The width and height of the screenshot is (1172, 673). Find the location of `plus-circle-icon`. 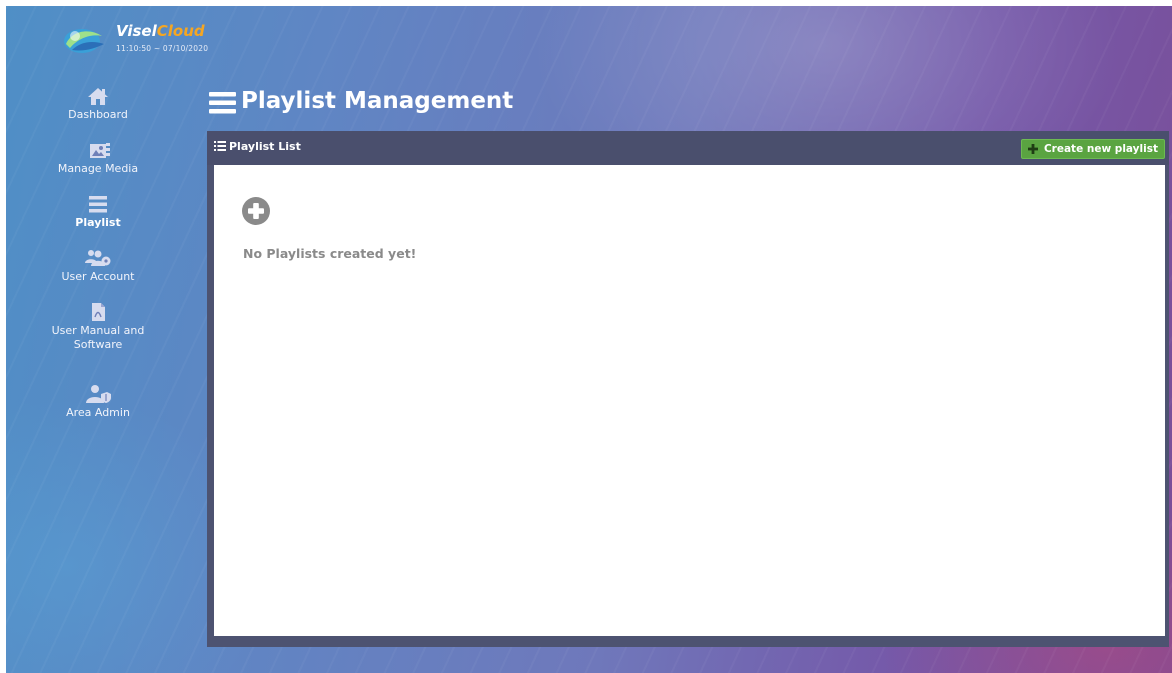

plus-circle-icon is located at coordinates (256, 211).